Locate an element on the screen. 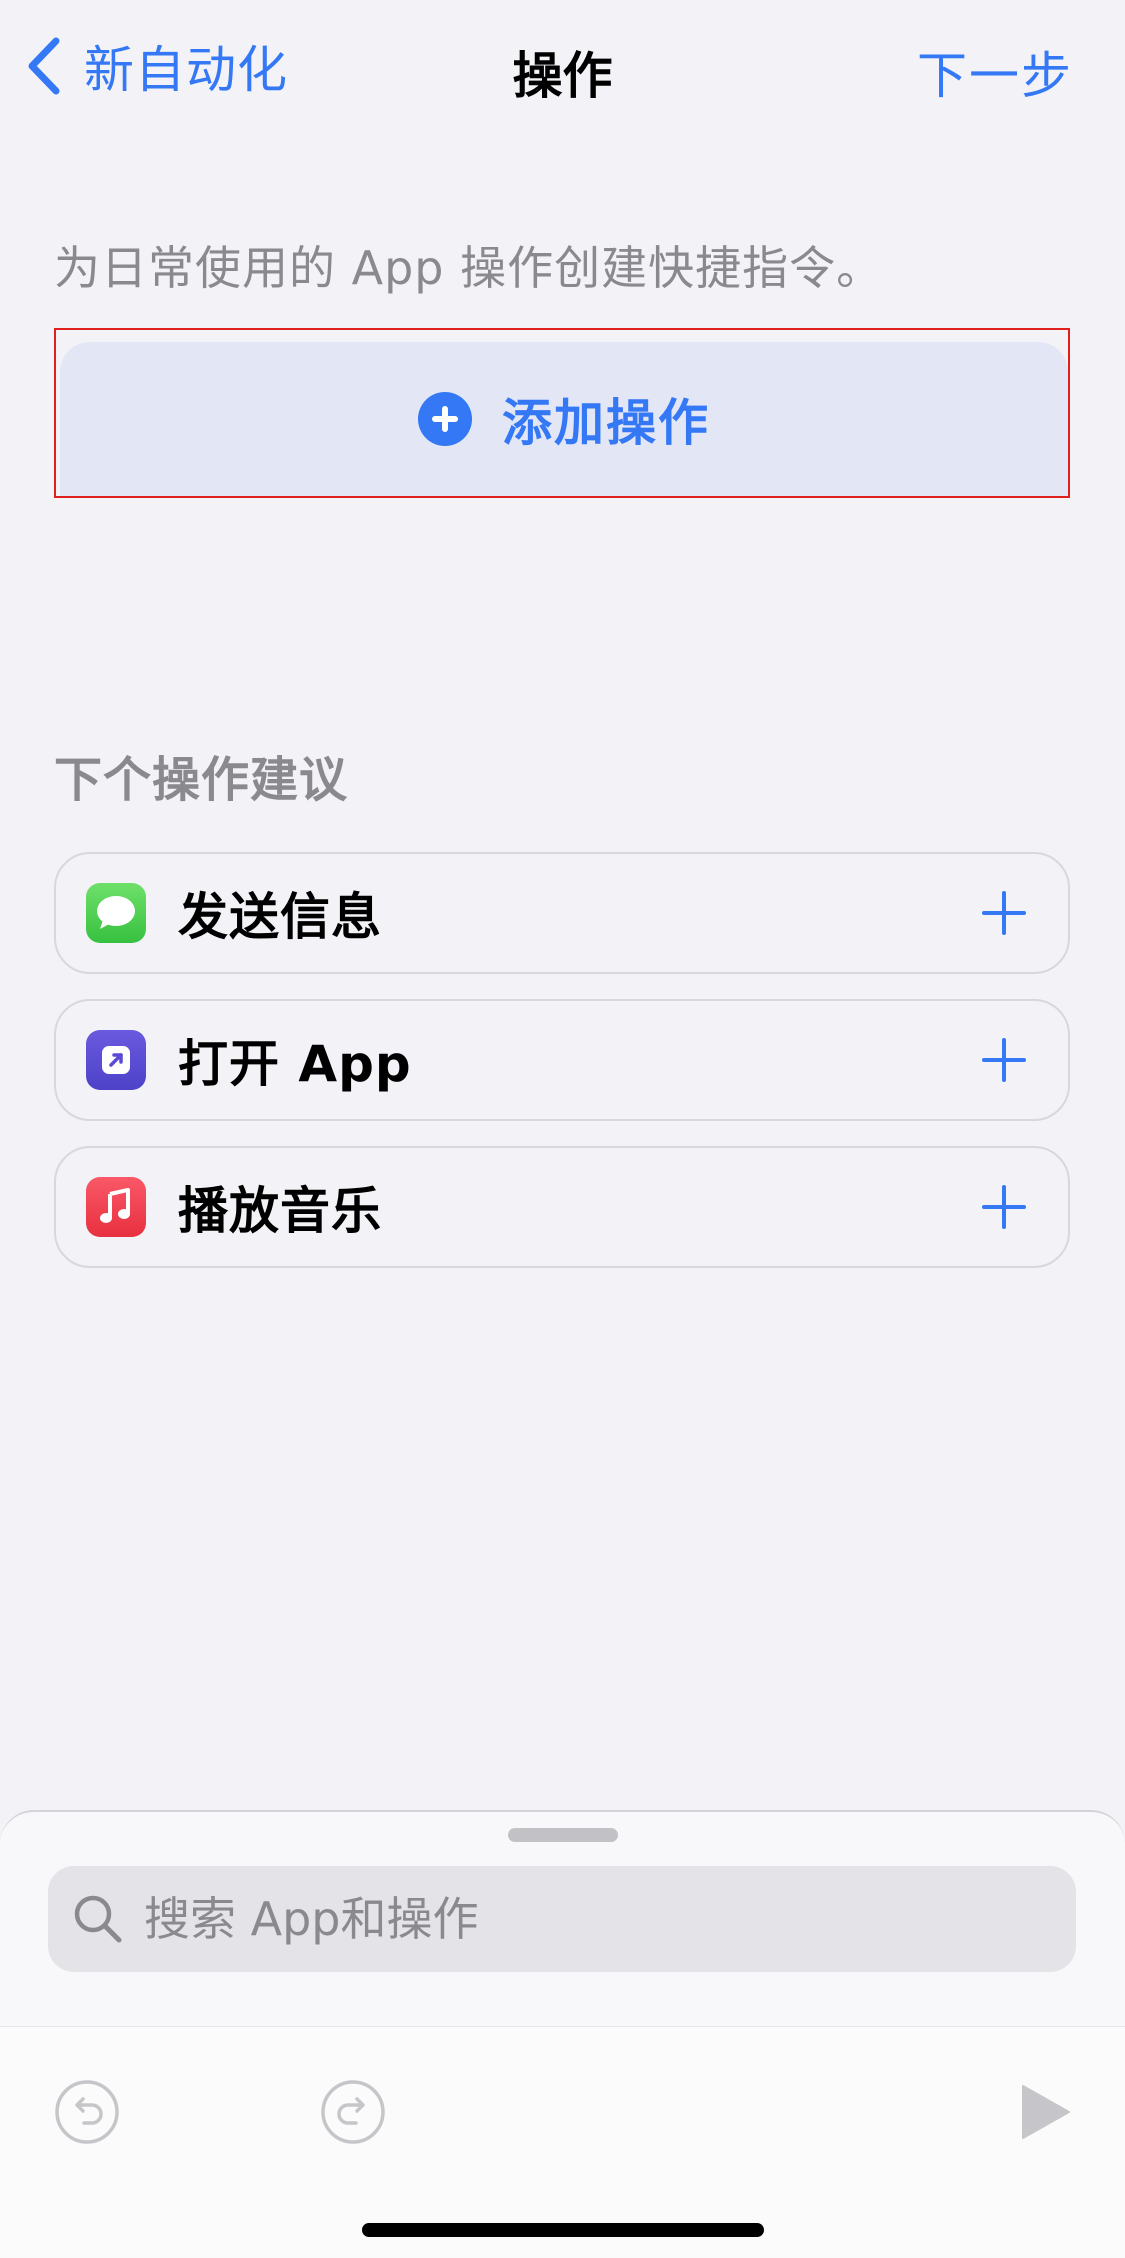  messages-icon is located at coordinates (116, 913).